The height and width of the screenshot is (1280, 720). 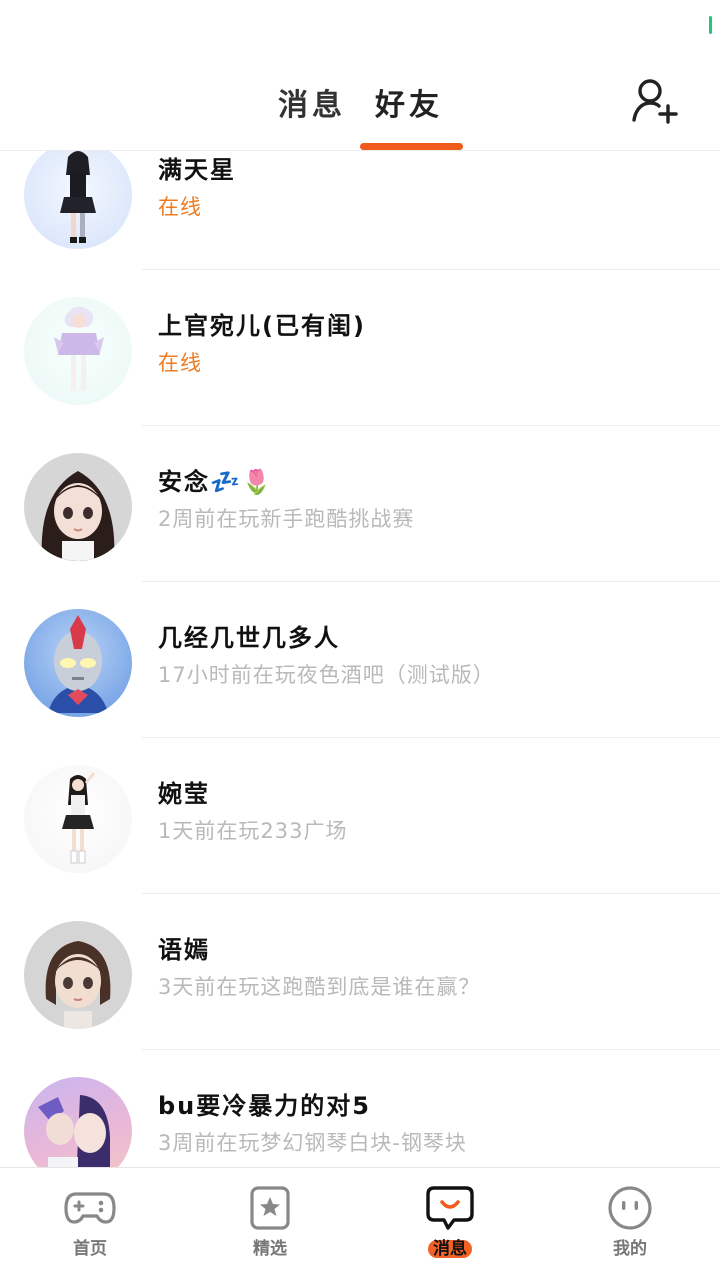 I want to click on friend-name: 上官宛儿(已有闺), so click(x=262, y=326).